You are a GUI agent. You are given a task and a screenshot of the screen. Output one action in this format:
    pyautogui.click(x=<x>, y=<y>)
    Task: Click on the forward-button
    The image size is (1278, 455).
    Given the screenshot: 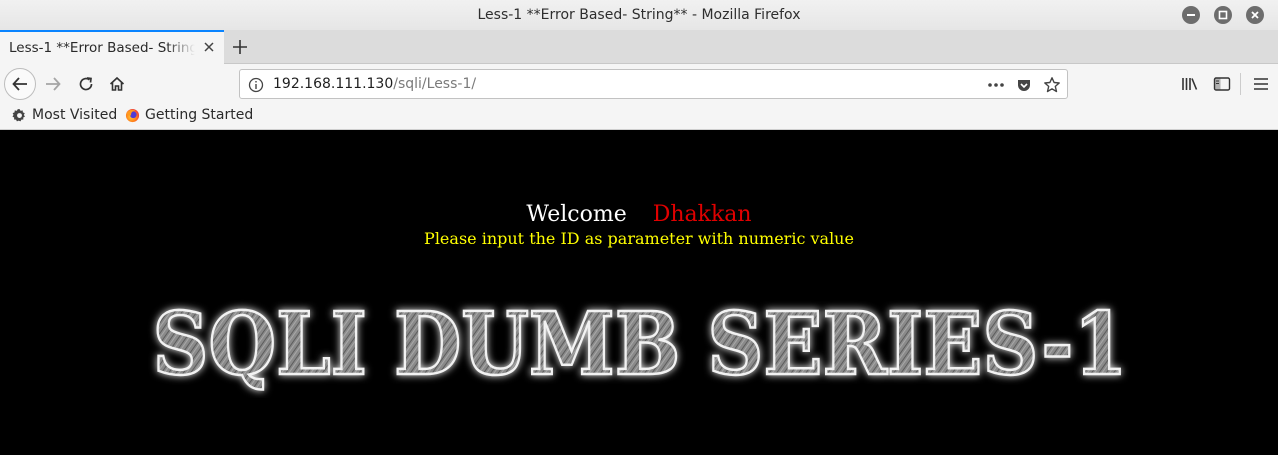 What is the action you would take?
    pyautogui.click(x=53, y=84)
    